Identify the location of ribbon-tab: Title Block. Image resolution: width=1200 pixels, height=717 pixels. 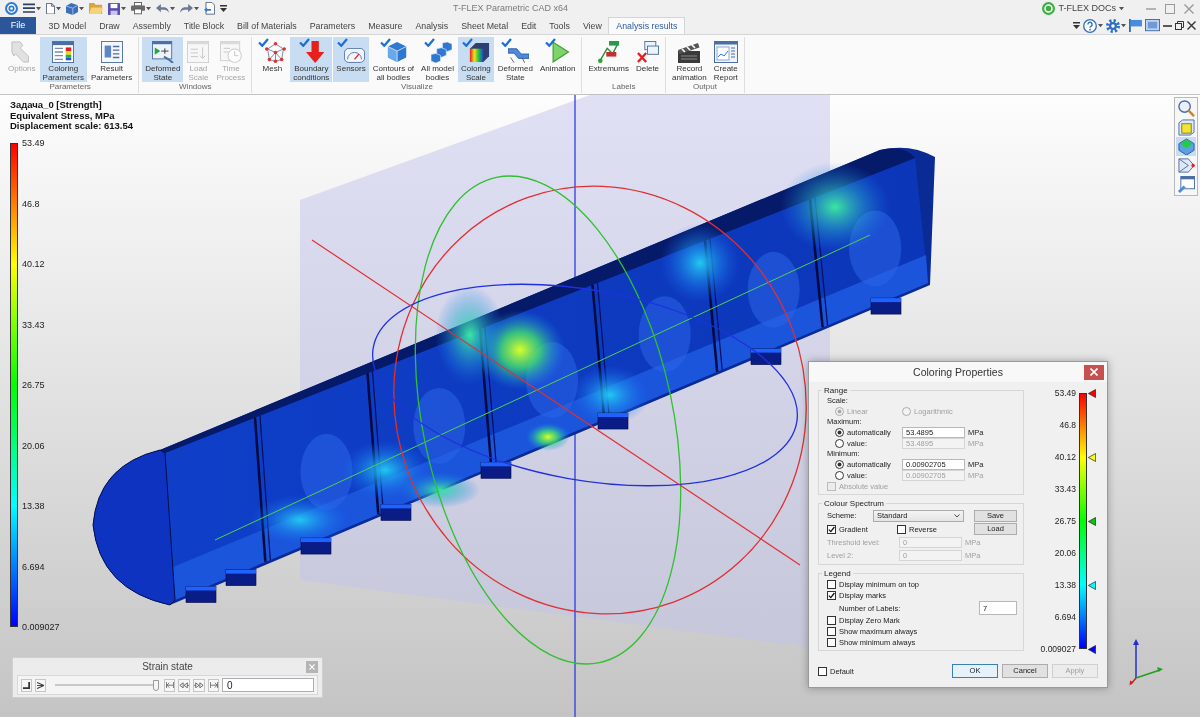
(204, 25).